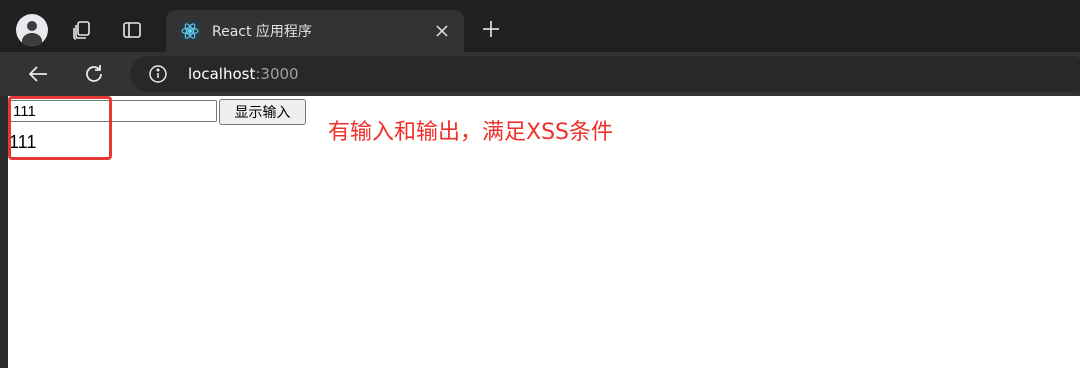 This screenshot has width=1080, height=368. I want to click on show-input-button: 显示输入, so click(262, 112).